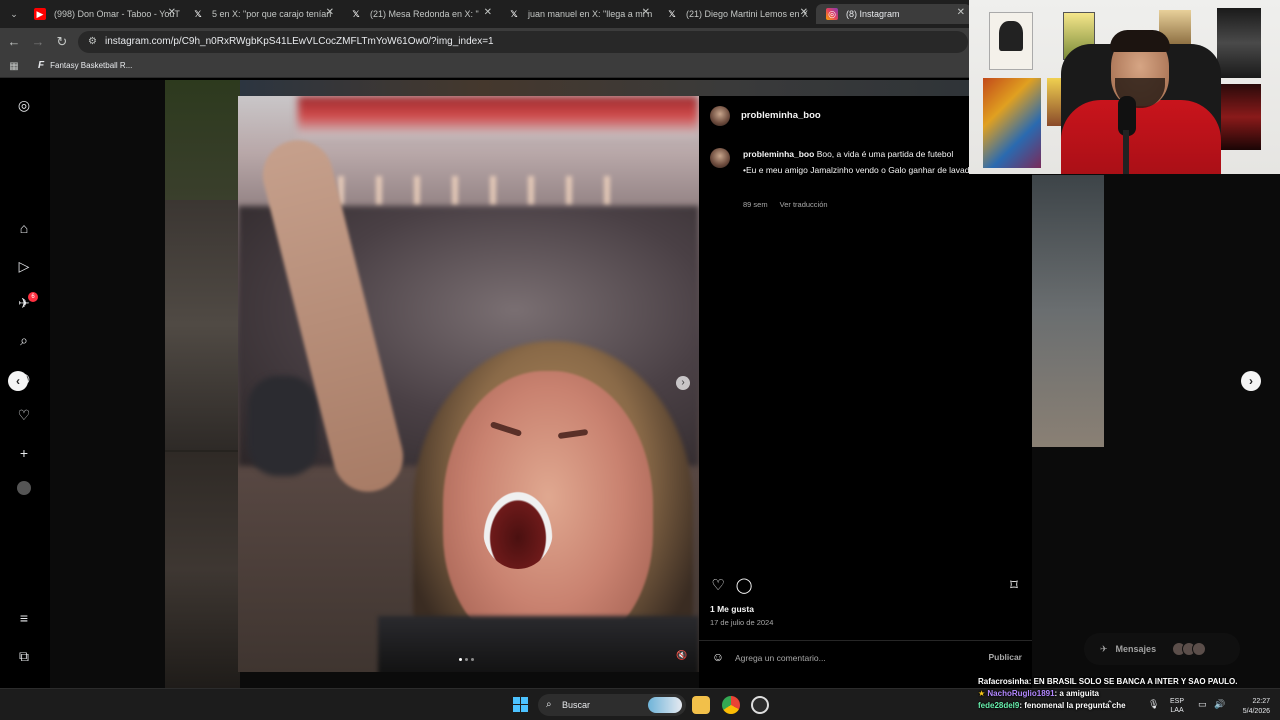 This screenshot has width=1280, height=720. I want to click on save-bookmark-icon: ⌑, so click(1014, 586).